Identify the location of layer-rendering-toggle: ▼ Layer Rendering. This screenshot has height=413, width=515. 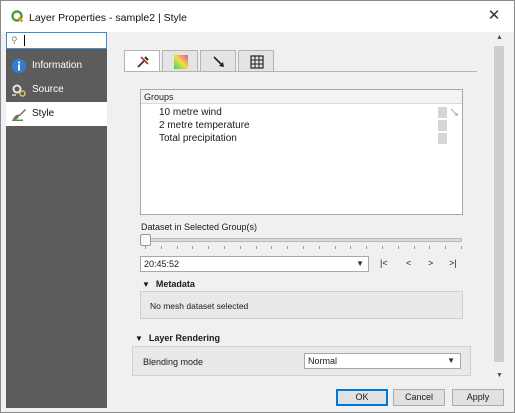
(177, 338).